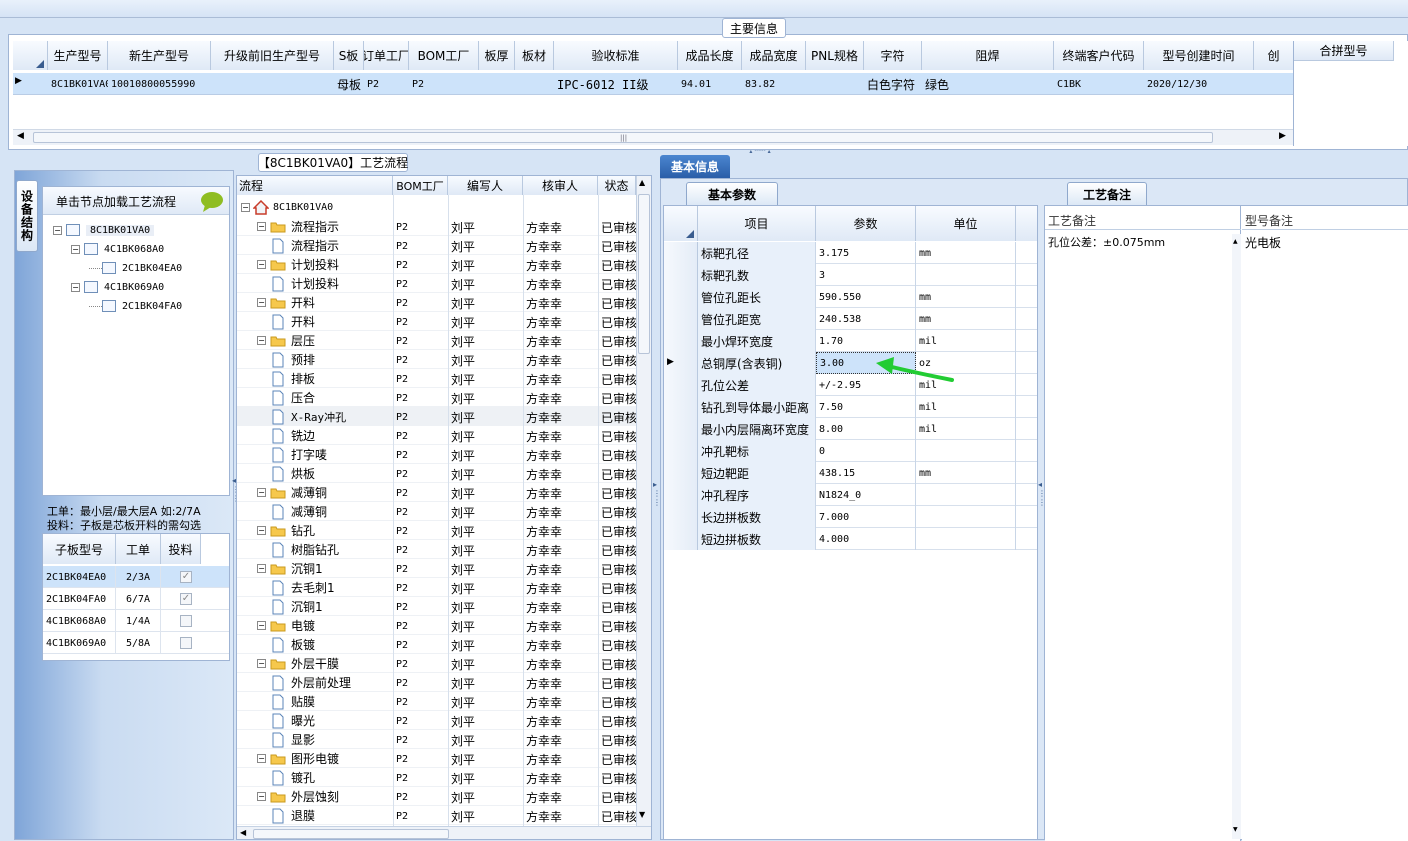 The image size is (1408, 841). I want to click on process-row: 镀孔 P2 刘平 方幸幸 已审核, so click(436, 777).